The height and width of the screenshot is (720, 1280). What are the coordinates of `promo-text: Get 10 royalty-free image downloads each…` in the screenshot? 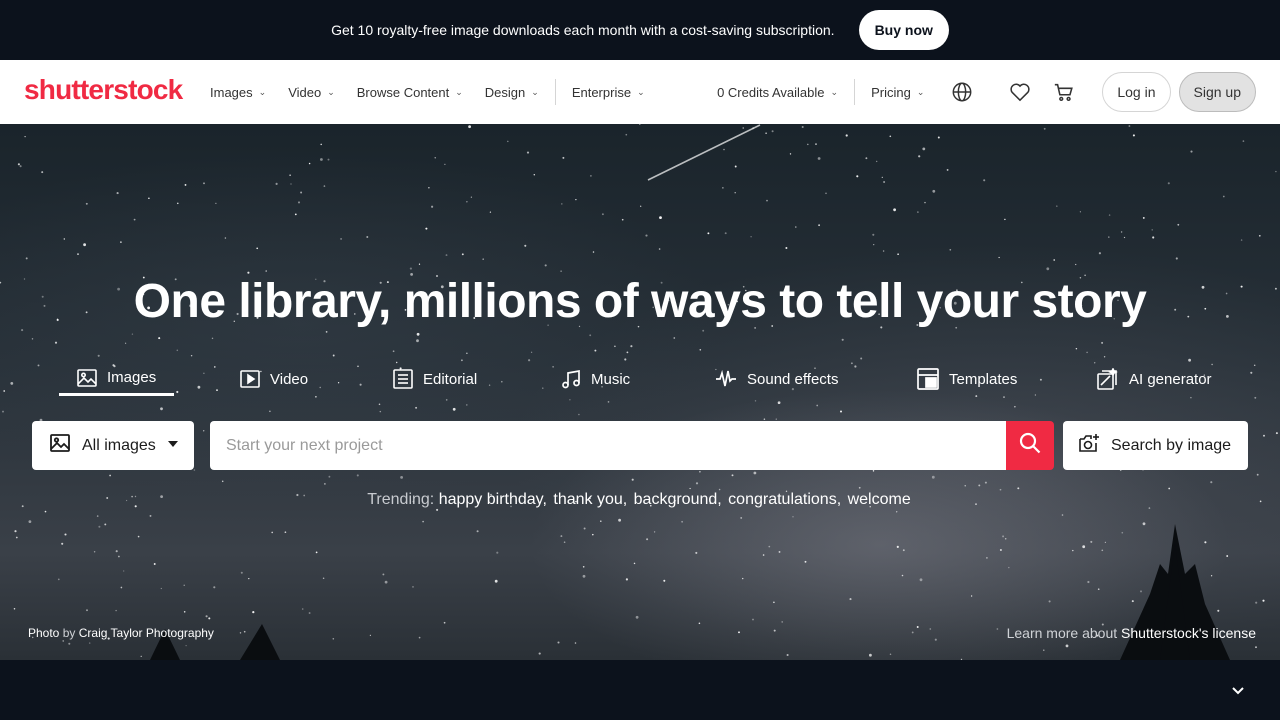 It's located at (583, 30).